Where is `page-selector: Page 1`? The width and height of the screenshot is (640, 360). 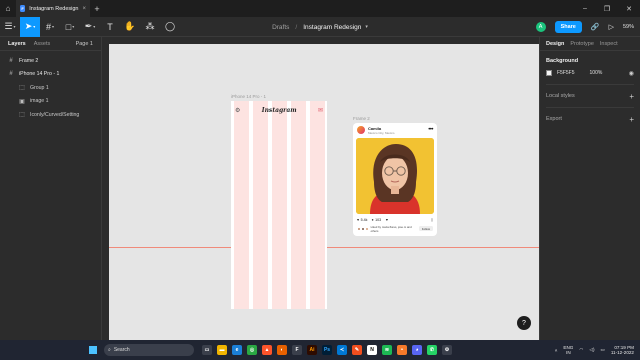
page-selector: Page 1 is located at coordinates (84, 44).